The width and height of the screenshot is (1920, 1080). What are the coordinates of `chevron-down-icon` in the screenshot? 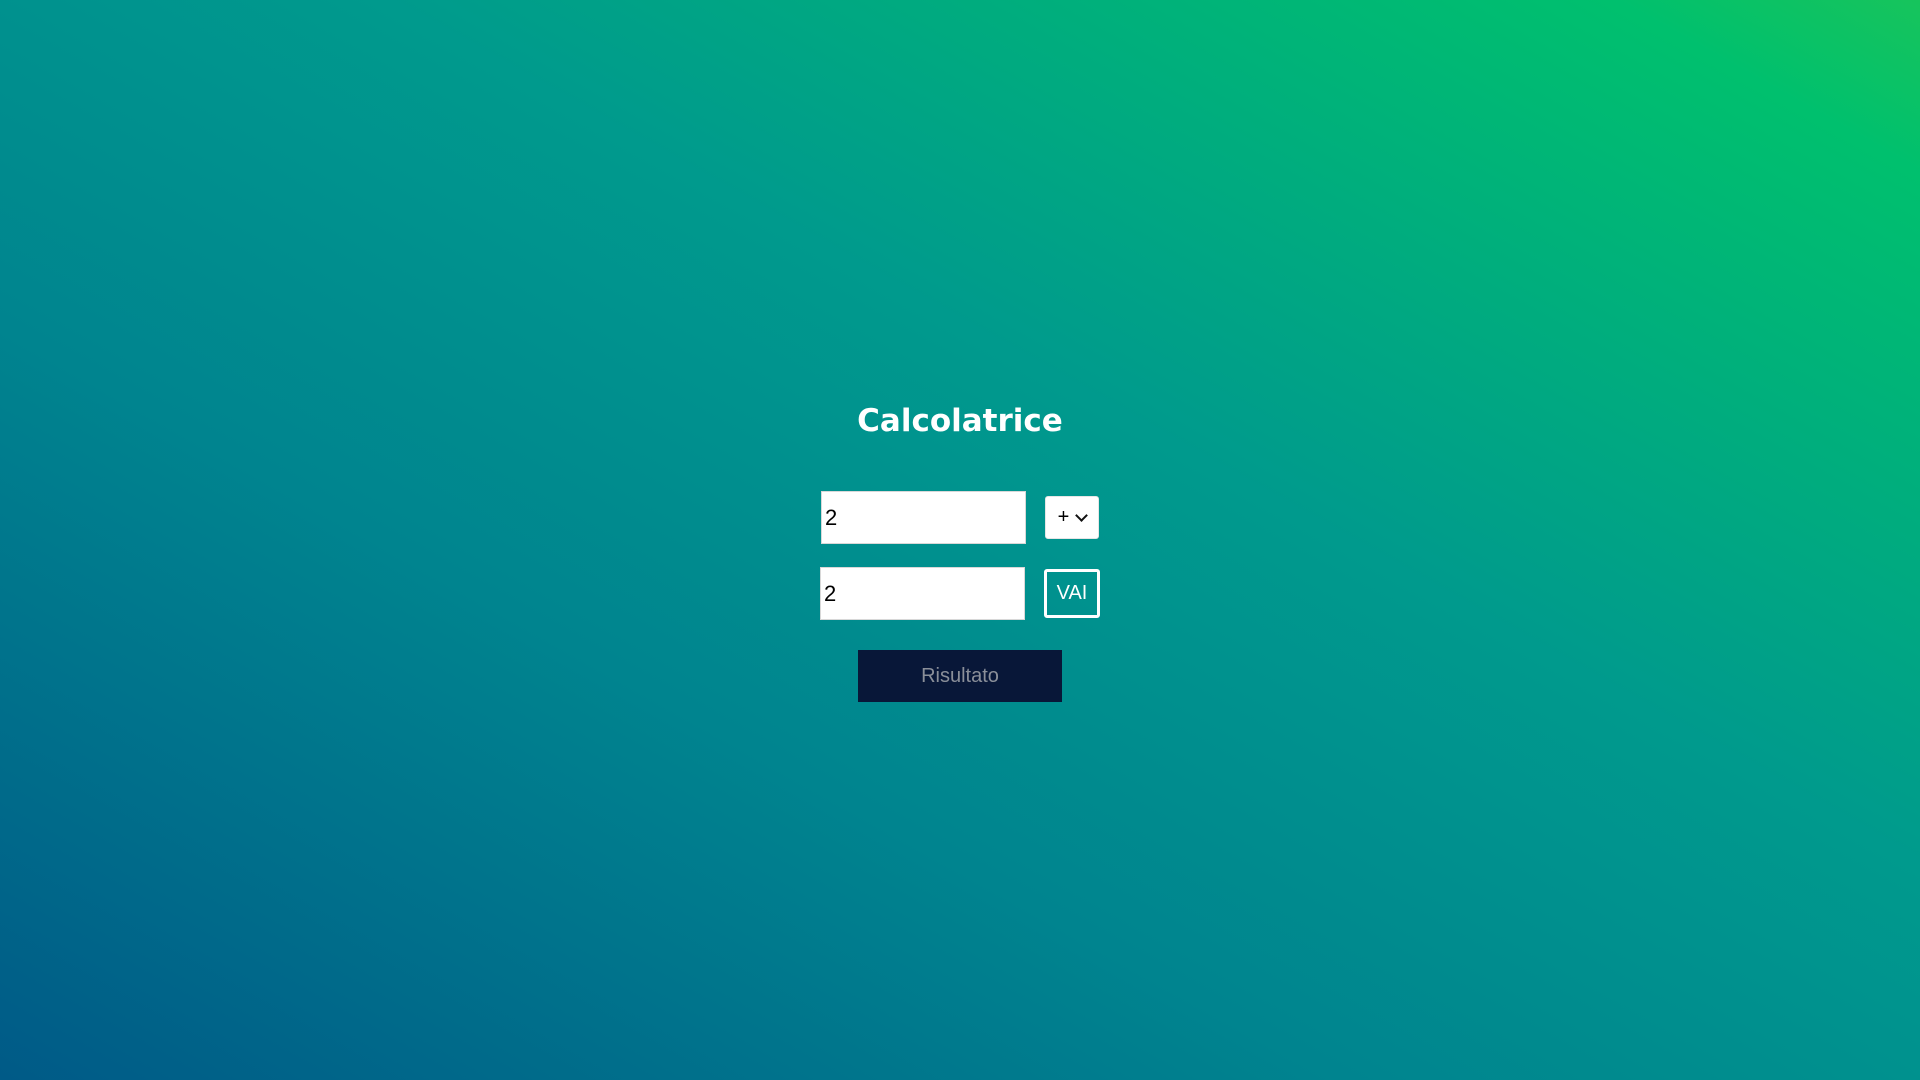 It's located at (1082, 515).